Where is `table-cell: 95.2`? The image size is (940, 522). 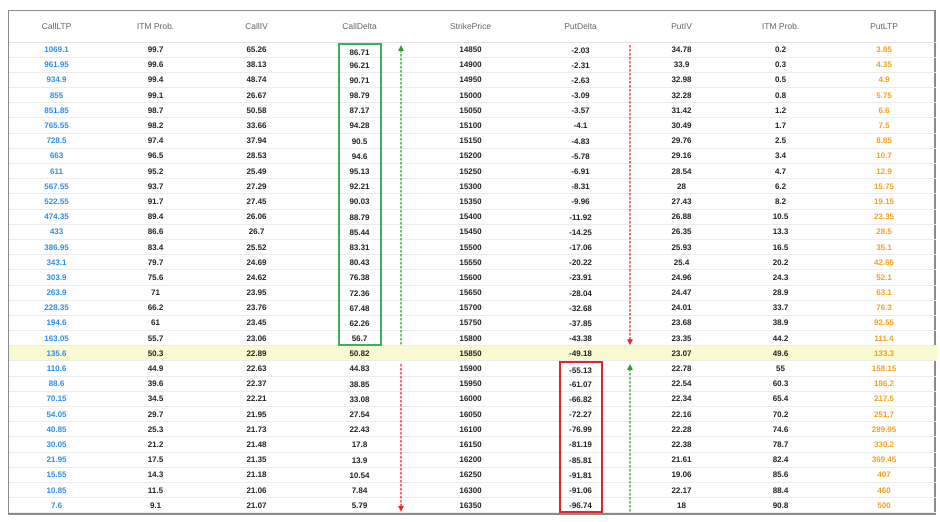
table-cell: 95.2 is located at coordinates (156, 172).